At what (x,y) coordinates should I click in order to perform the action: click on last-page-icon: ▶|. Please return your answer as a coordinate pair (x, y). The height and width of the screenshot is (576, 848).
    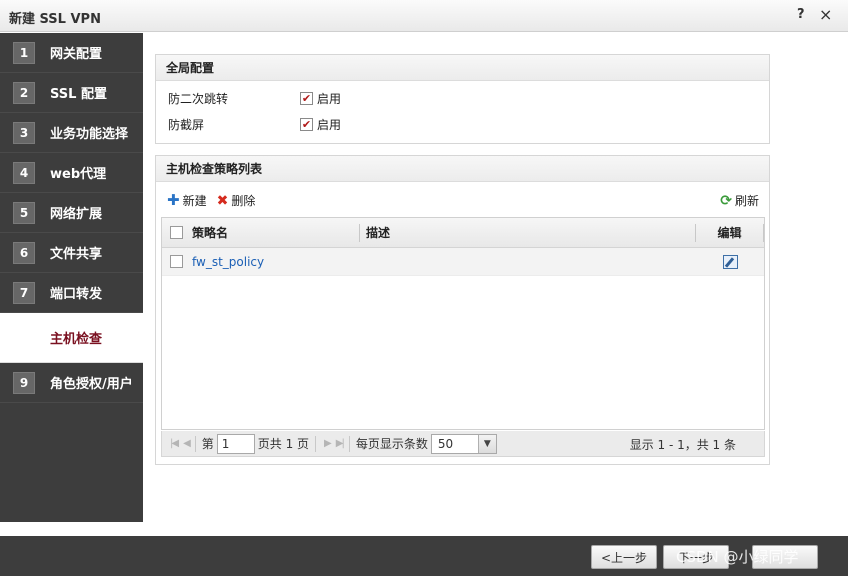
    Looking at the image, I should click on (340, 443).